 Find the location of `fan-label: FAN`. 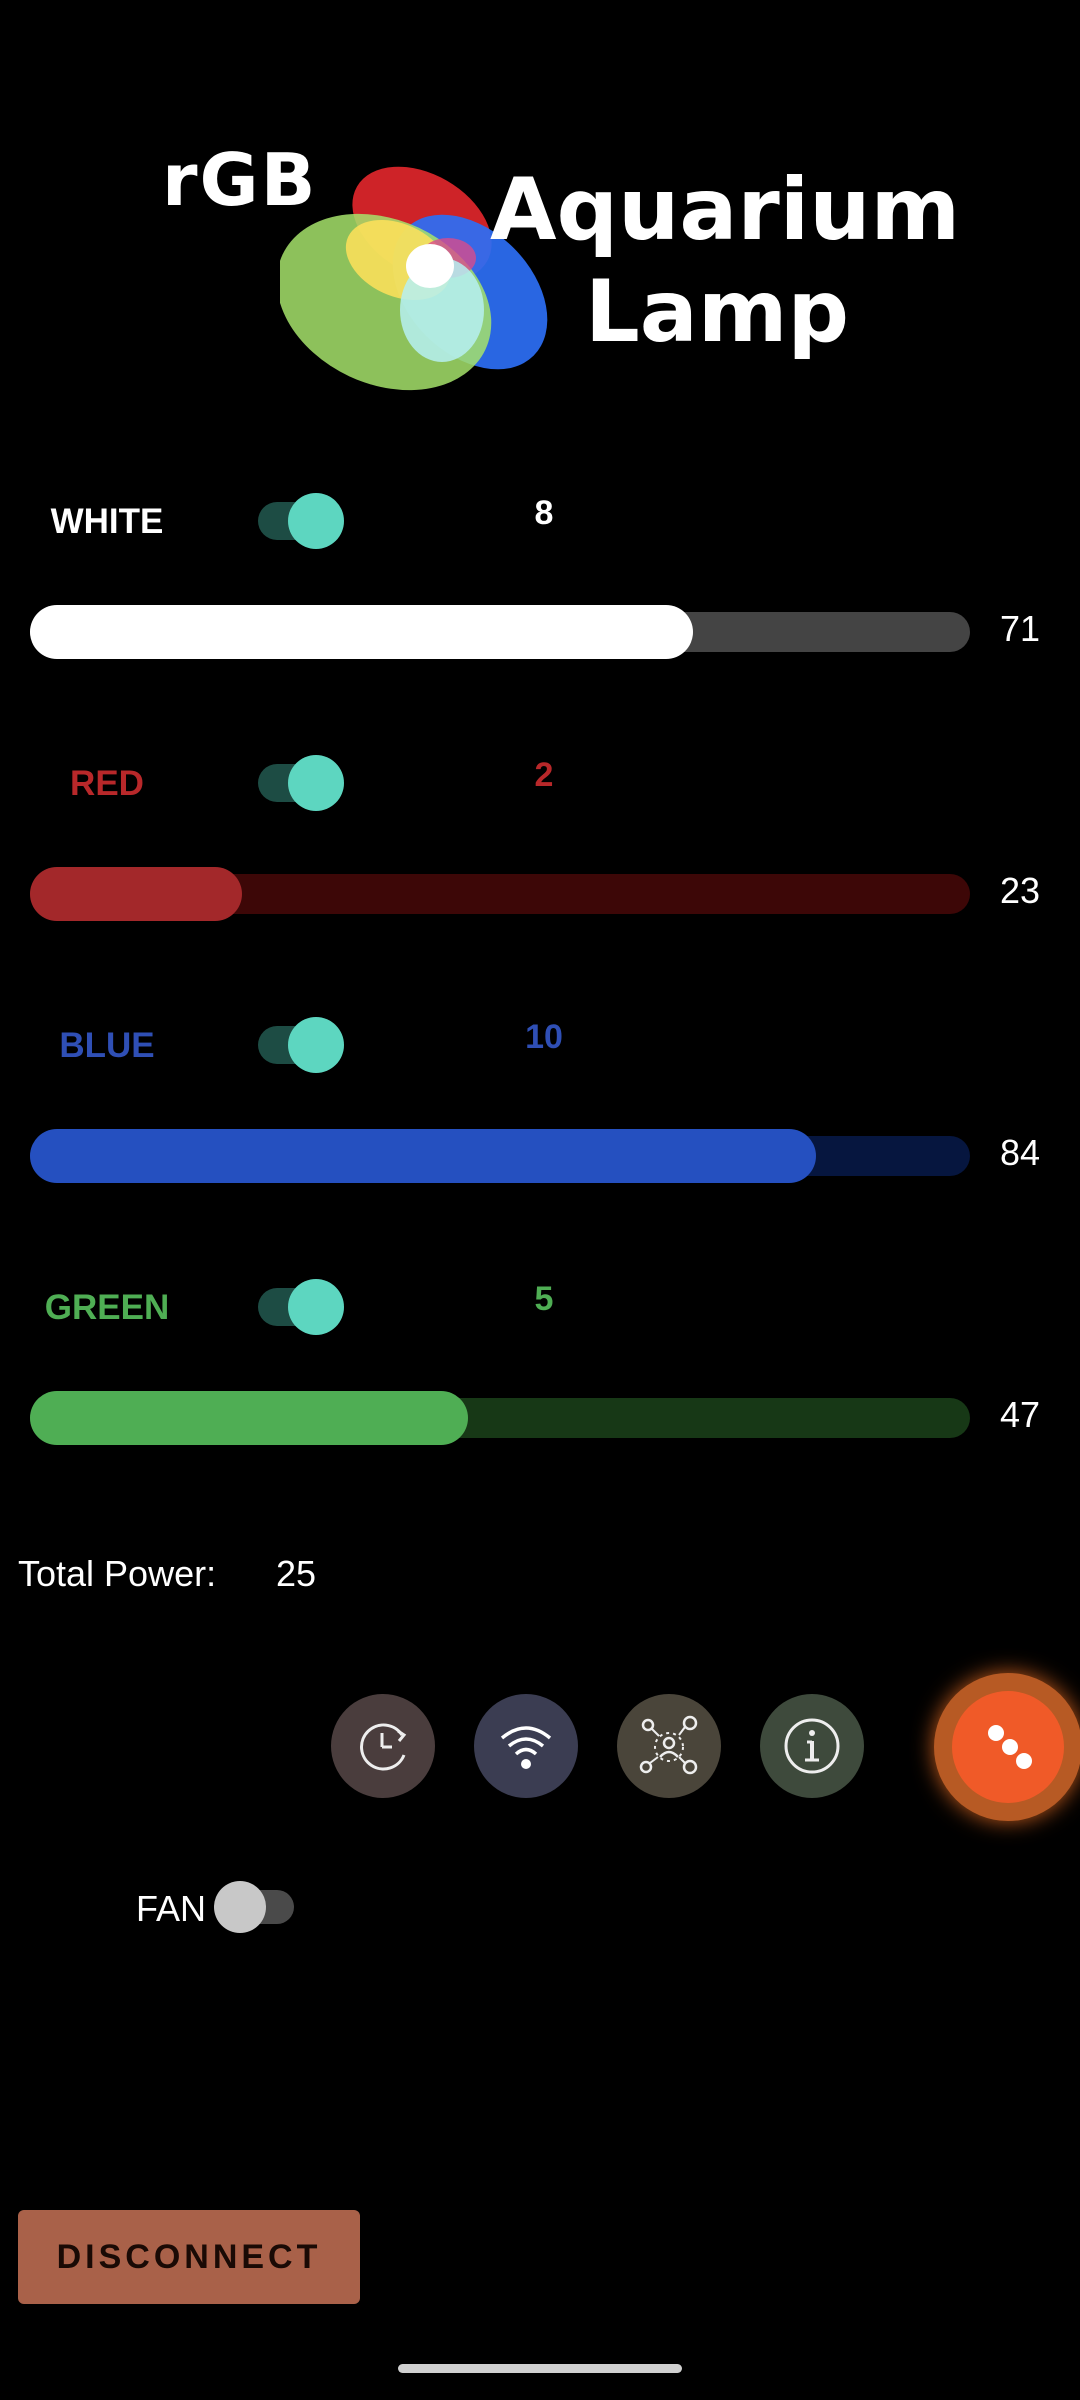

fan-label: FAN is located at coordinates (171, 1908).